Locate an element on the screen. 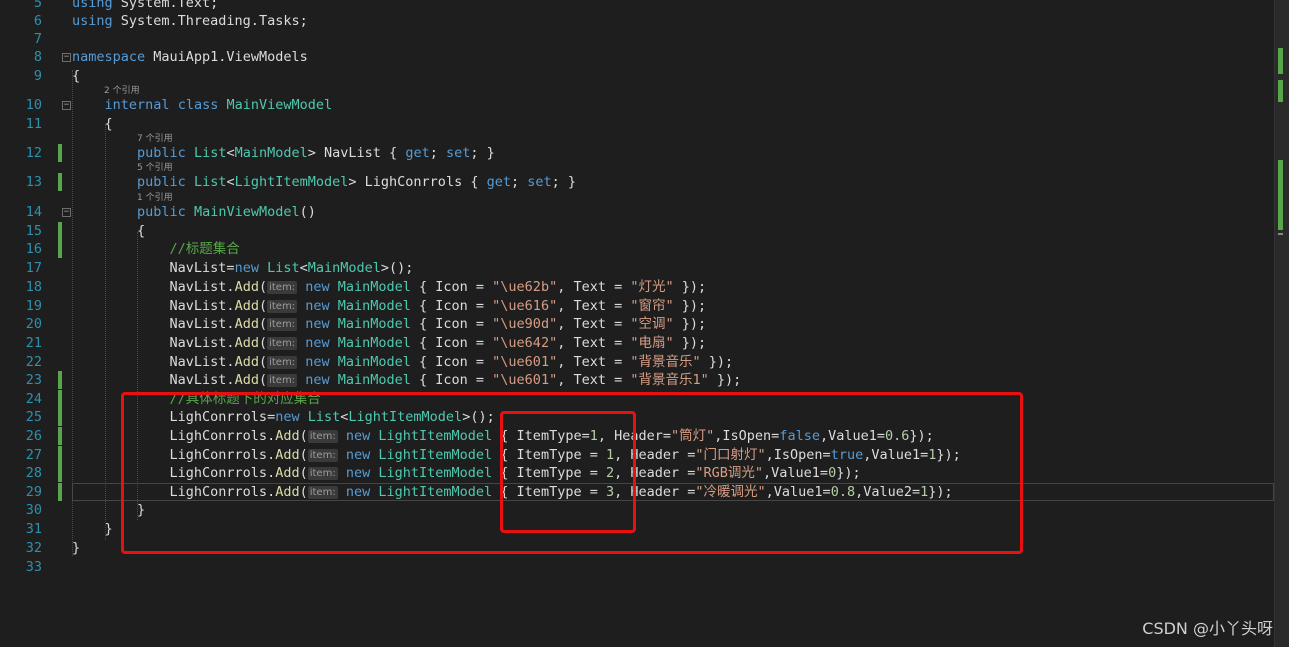 Image resolution: width=1289 pixels, height=647 pixels. code-line: using System.Text; is located at coordinates (145, 6).